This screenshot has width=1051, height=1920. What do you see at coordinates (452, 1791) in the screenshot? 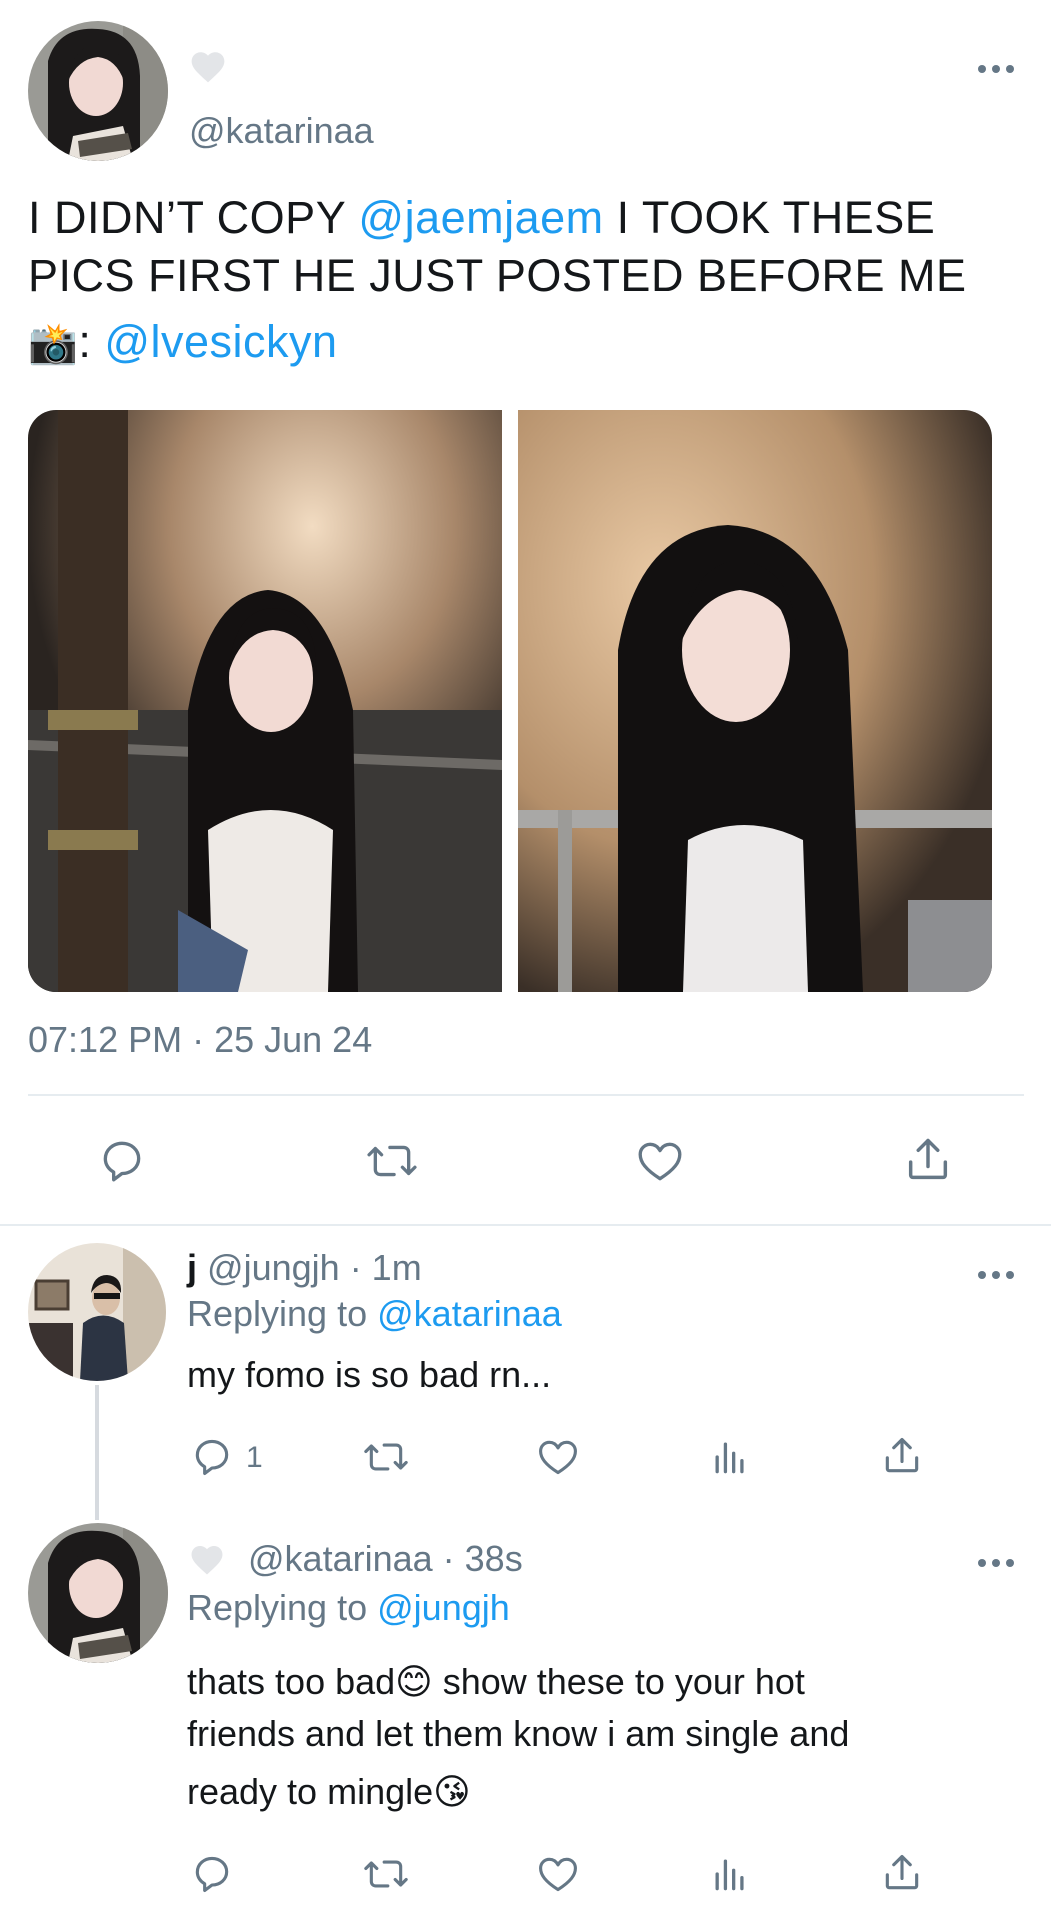
I see `kiss-emoji: 😘` at bounding box center [452, 1791].